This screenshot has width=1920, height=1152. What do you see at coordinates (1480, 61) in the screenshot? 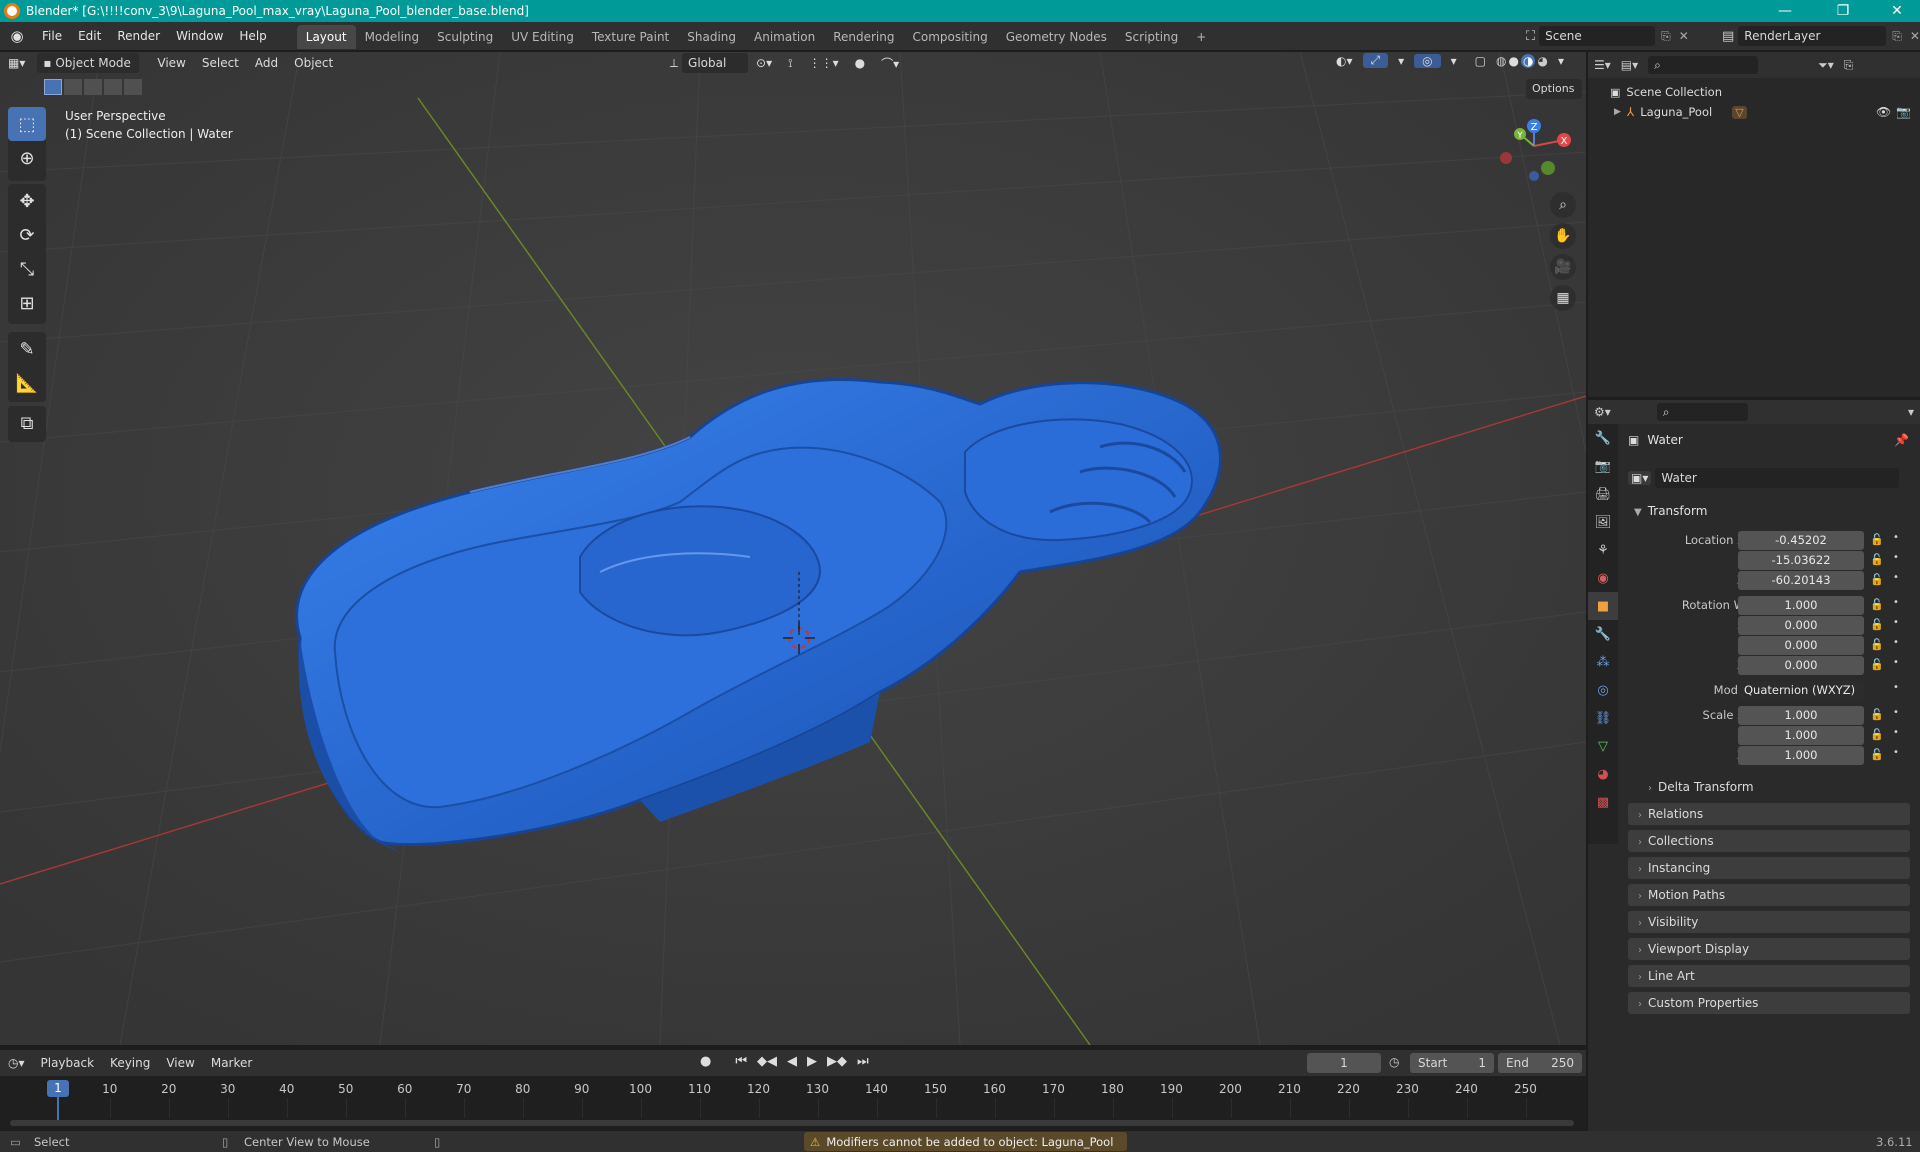
I see `xray-icon: ▢` at bounding box center [1480, 61].